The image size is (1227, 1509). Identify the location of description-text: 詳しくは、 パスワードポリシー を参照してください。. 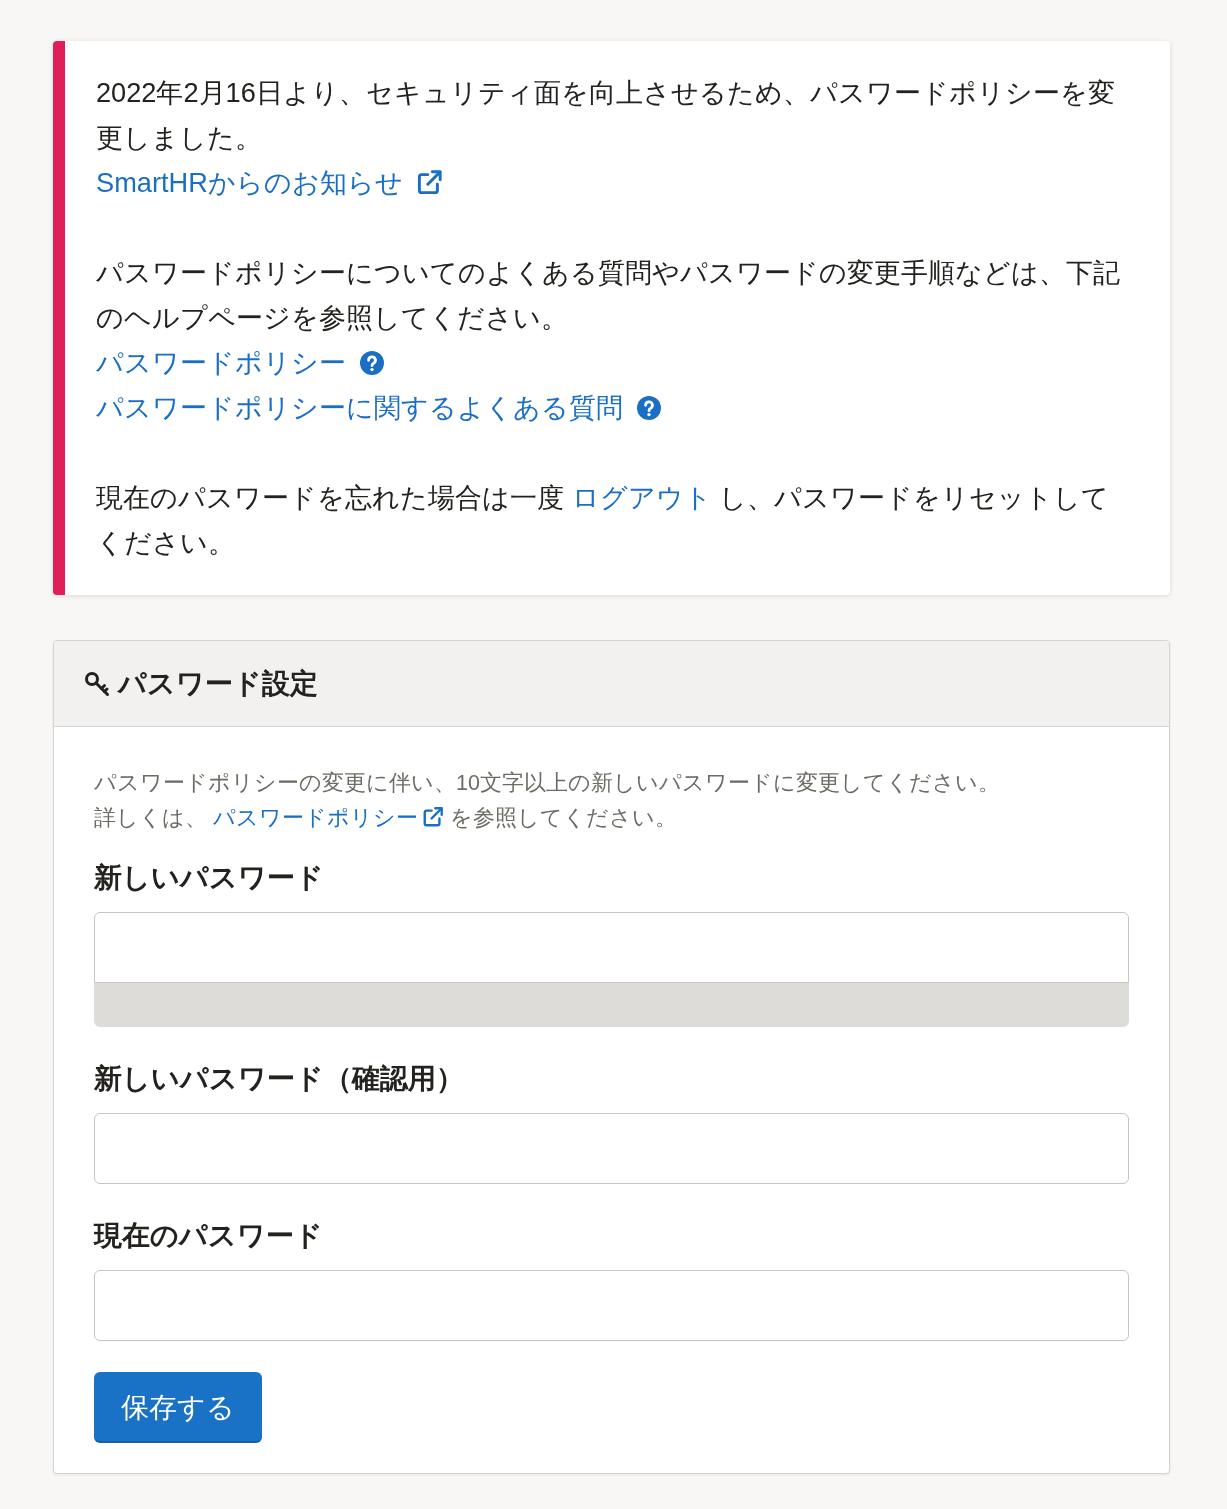
(386, 818).